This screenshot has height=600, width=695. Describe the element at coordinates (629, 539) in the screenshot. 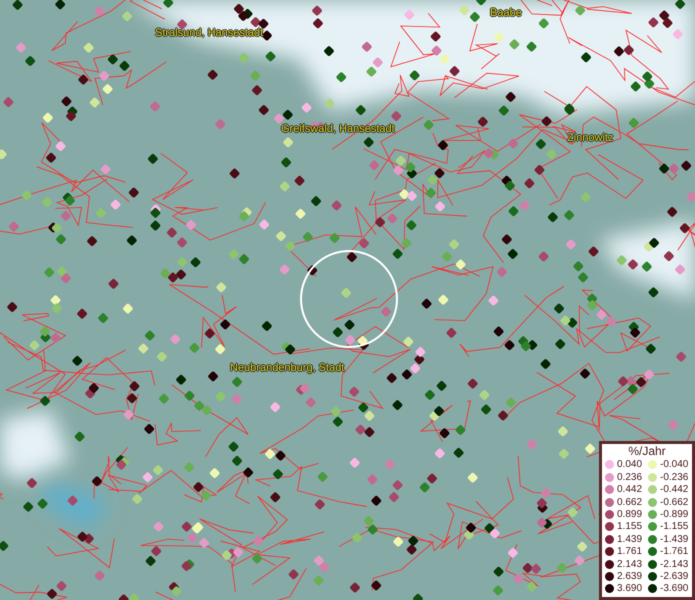

I see `legend-value: 1.439` at that location.